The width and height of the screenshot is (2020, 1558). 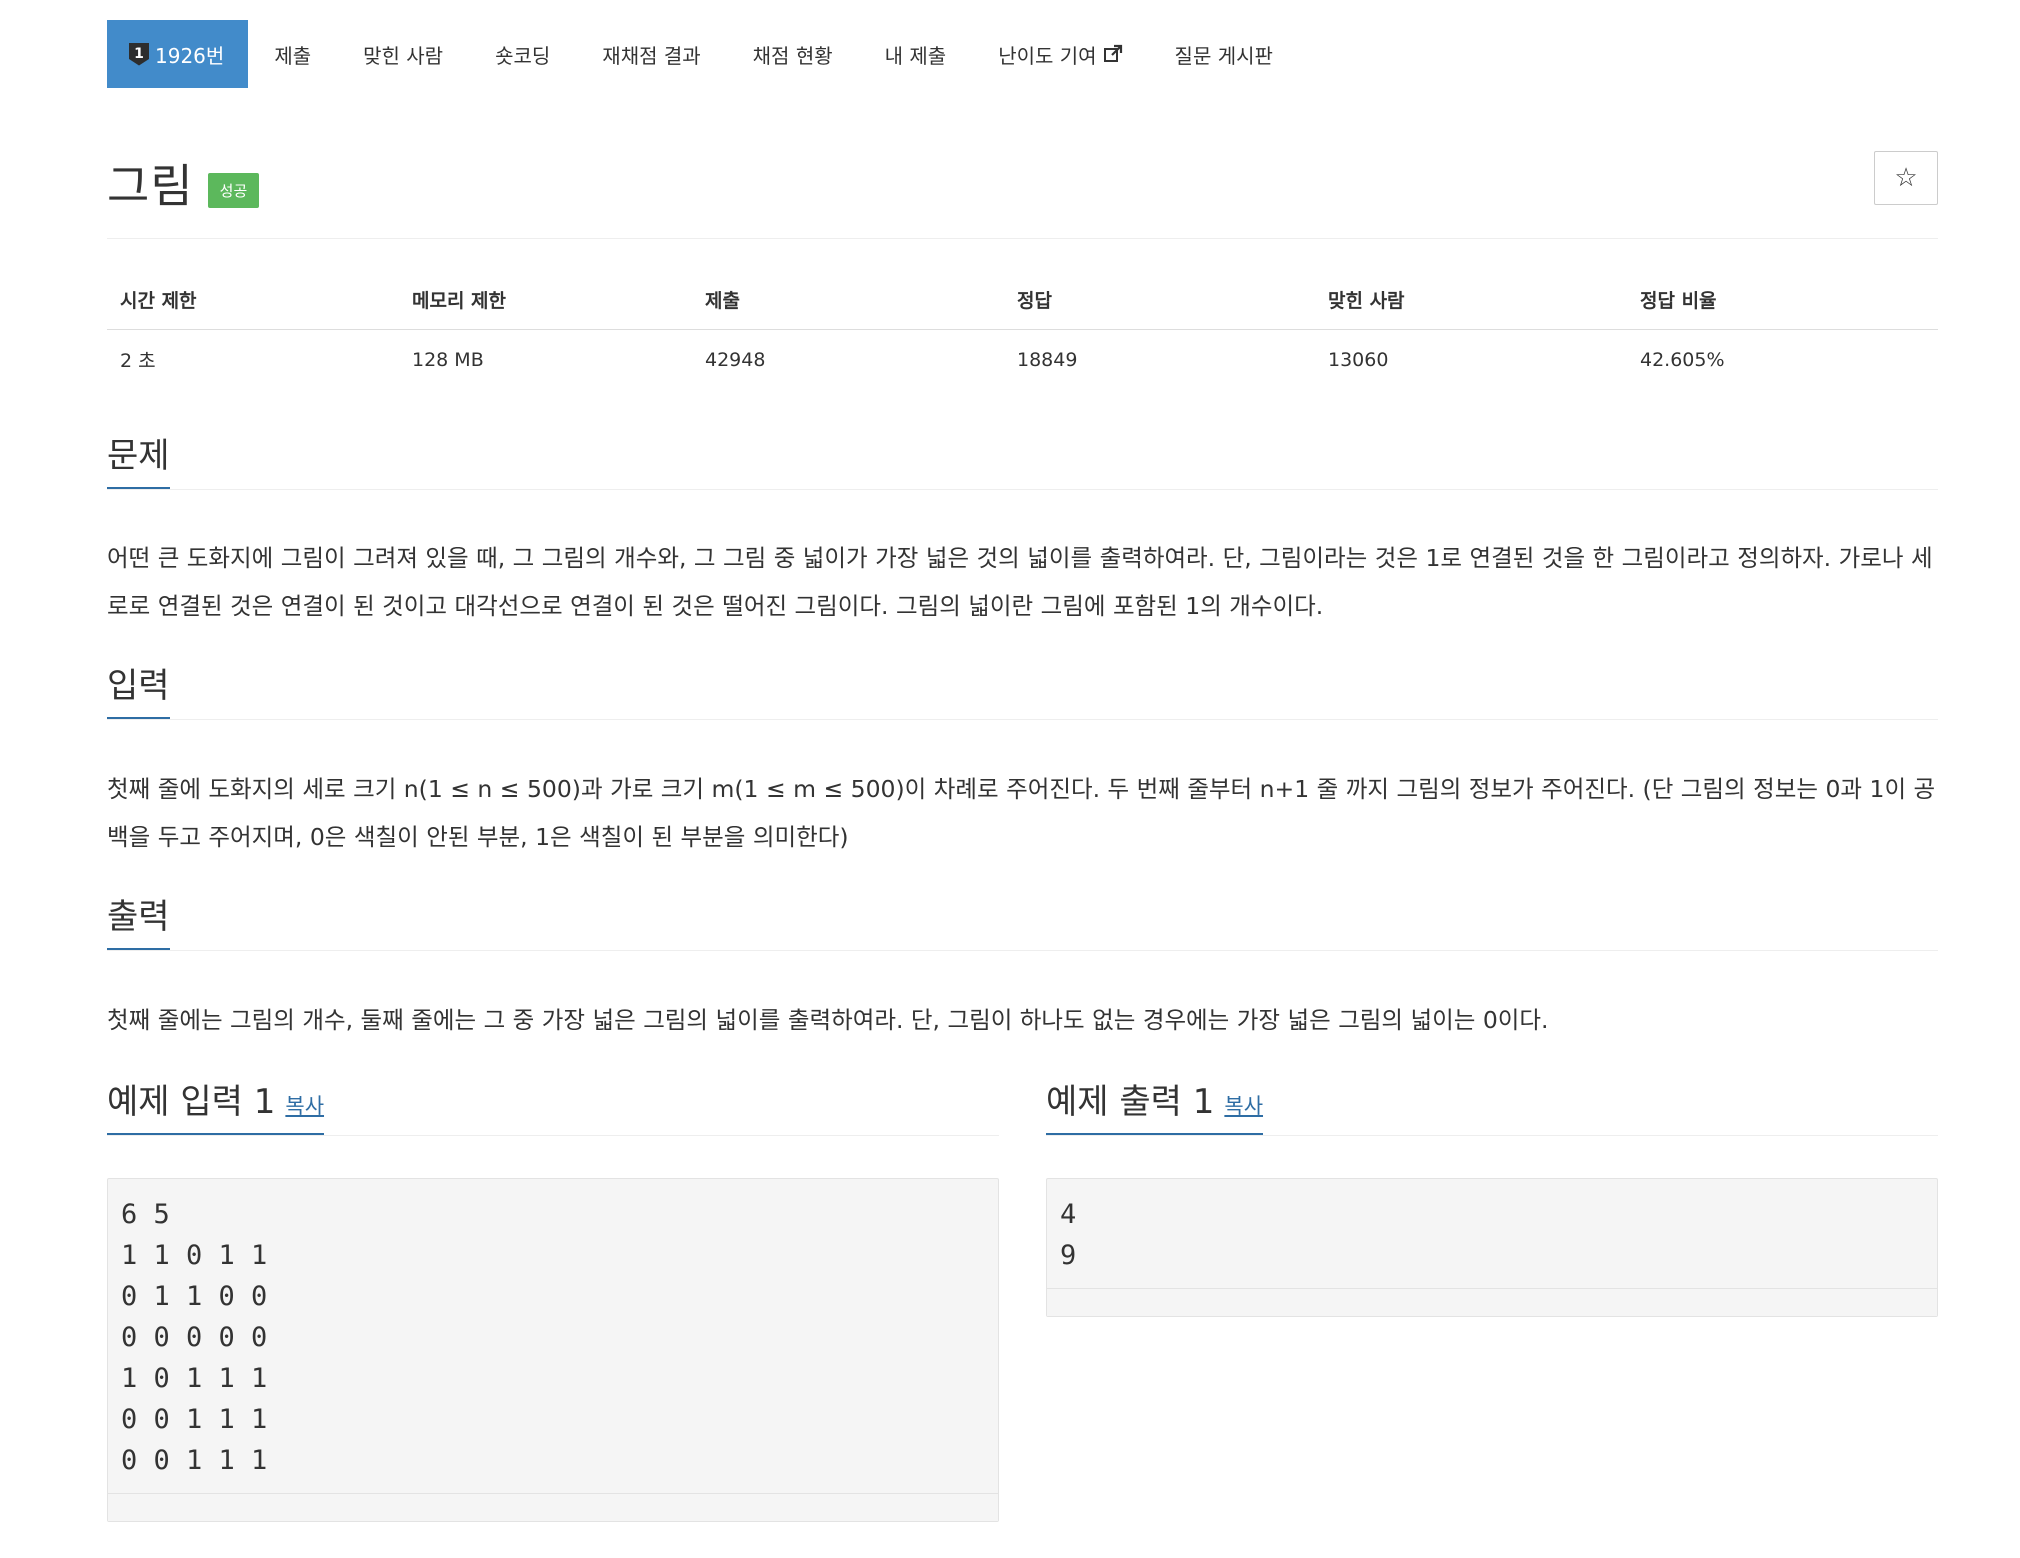 I want to click on tab-submit: 제출, so click(x=292, y=54).